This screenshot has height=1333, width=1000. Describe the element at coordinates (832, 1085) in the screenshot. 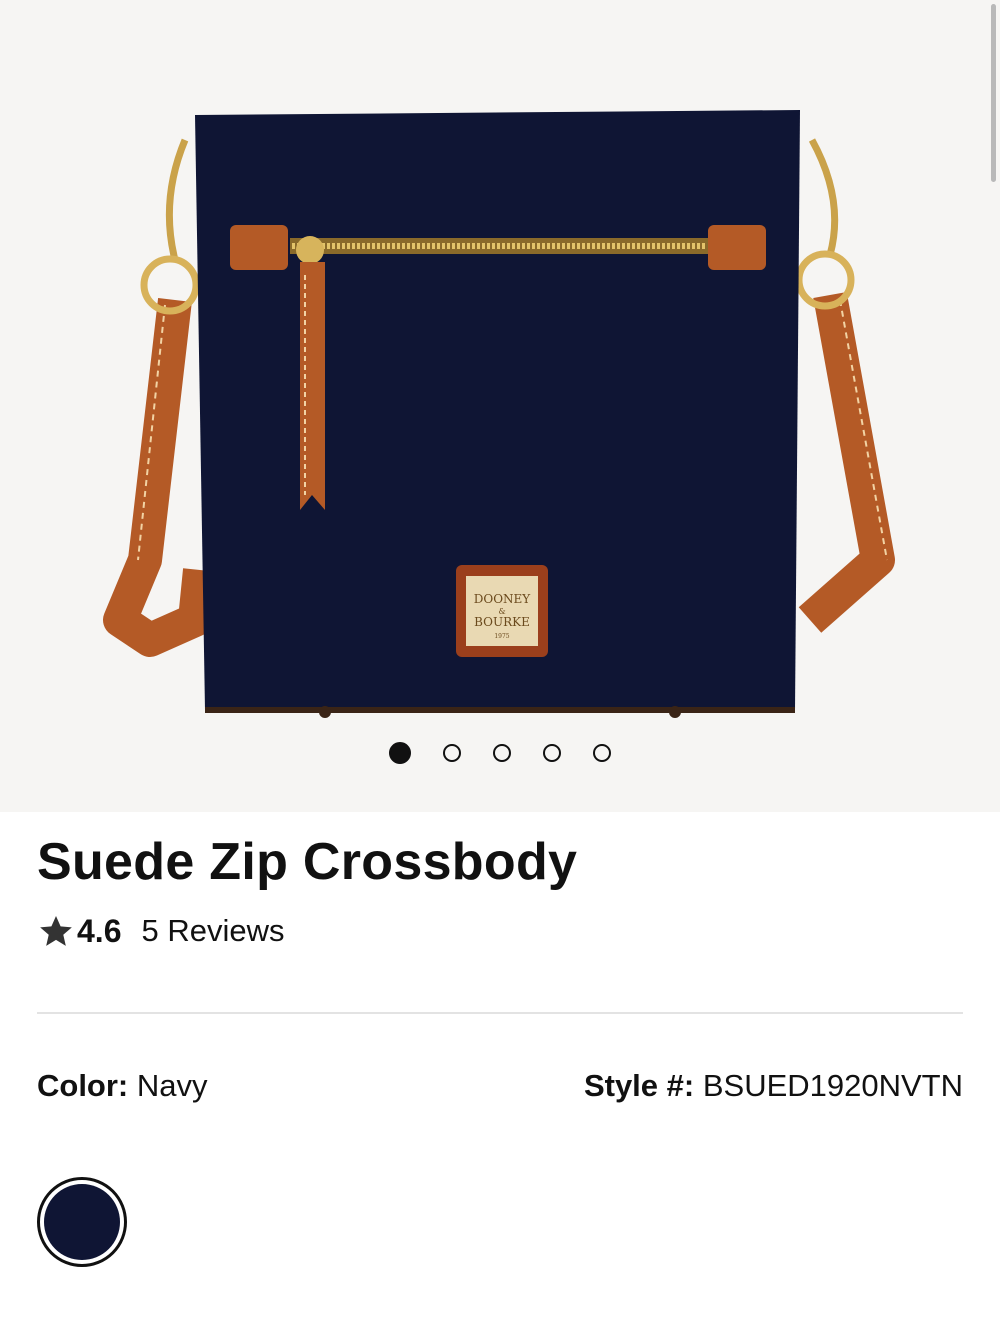

I see `style-value: BSUED1920NVTN` at that location.